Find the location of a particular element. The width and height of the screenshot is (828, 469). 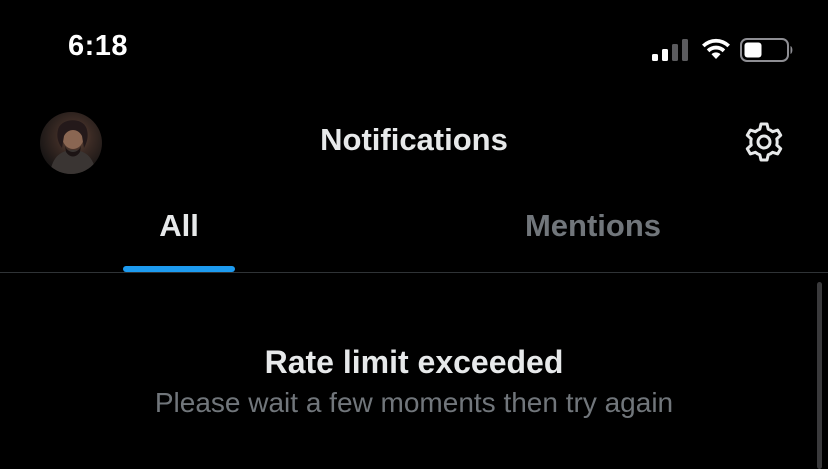

gear-icon is located at coordinates (764, 142).